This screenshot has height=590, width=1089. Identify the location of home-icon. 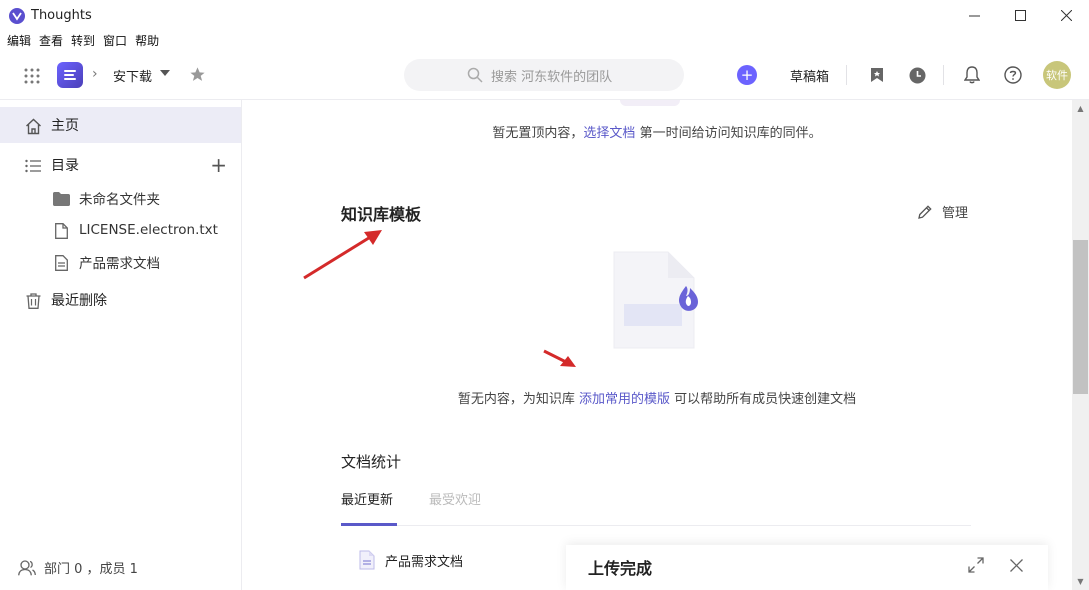
(33, 126).